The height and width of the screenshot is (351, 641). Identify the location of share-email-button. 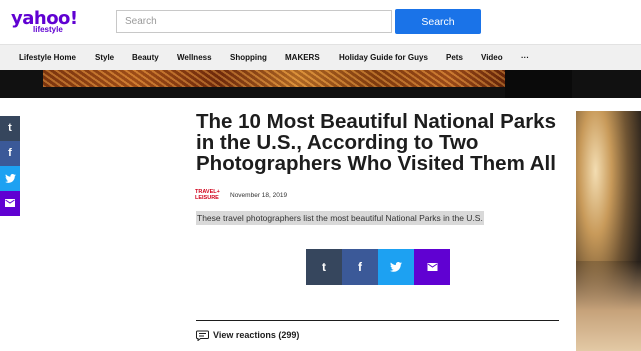
(432, 267).